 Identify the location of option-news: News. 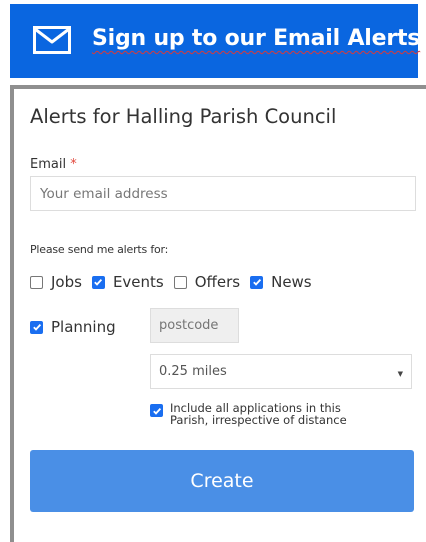
(281, 282).